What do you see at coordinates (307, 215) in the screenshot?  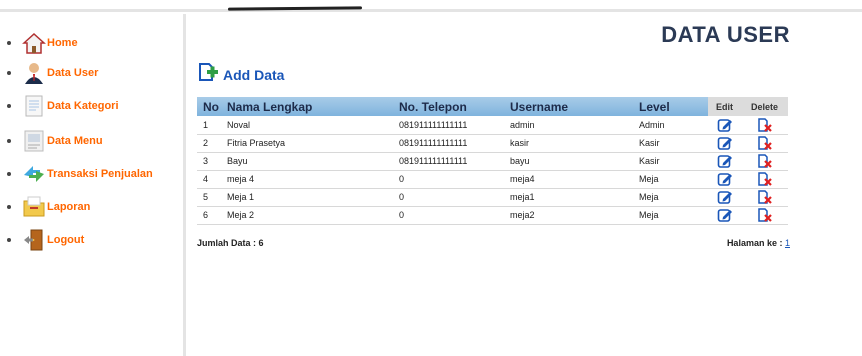 I see `cell-nama: Meja 2` at bounding box center [307, 215].